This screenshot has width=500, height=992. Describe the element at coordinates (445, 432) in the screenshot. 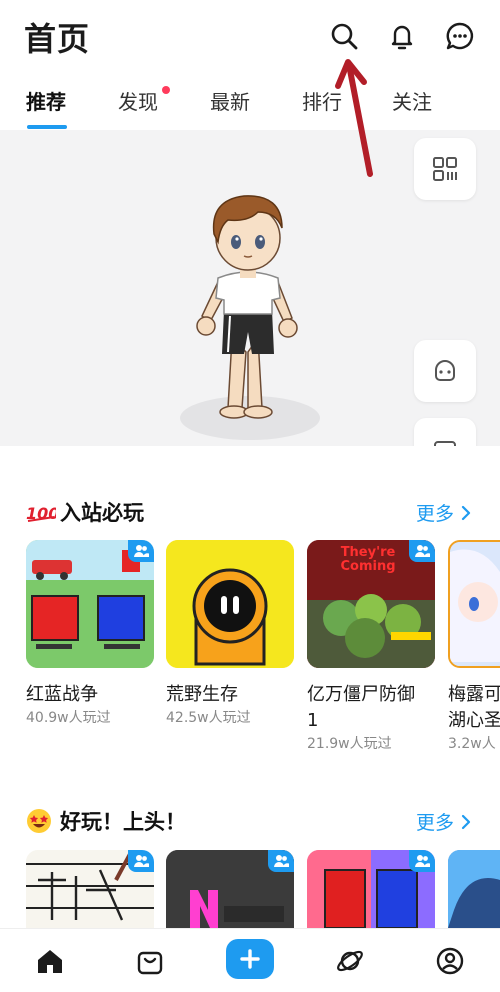

I see `wardrobe-button` at that location.